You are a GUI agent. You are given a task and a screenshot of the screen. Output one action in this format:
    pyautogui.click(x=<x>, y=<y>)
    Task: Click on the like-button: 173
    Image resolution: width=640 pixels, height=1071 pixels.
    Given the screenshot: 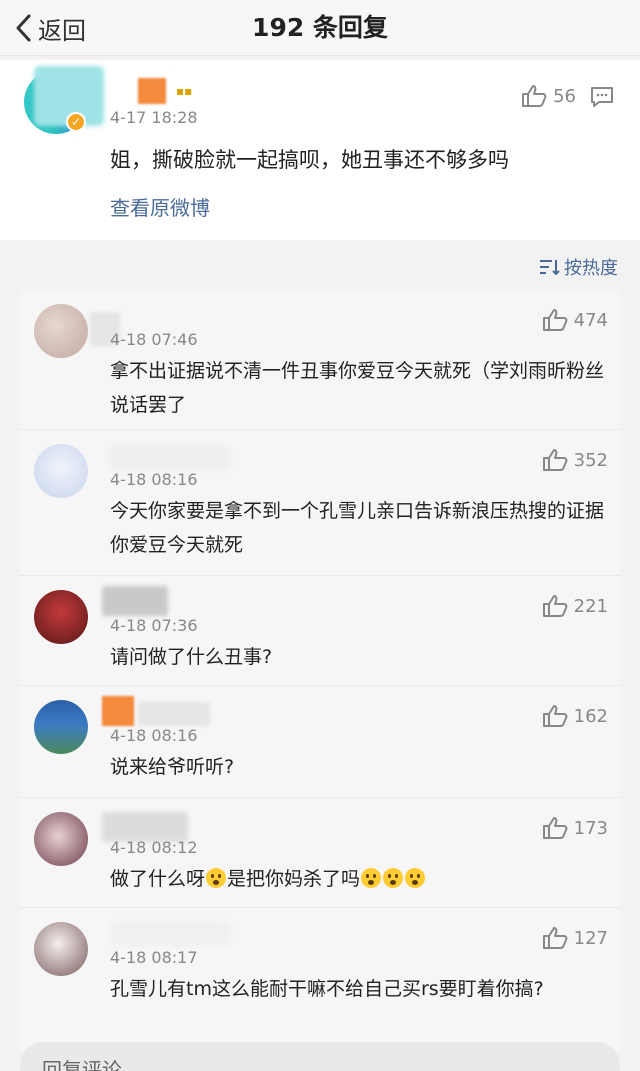 What is the action you would take?
    pyautogui.click(x=575, y=828)
    